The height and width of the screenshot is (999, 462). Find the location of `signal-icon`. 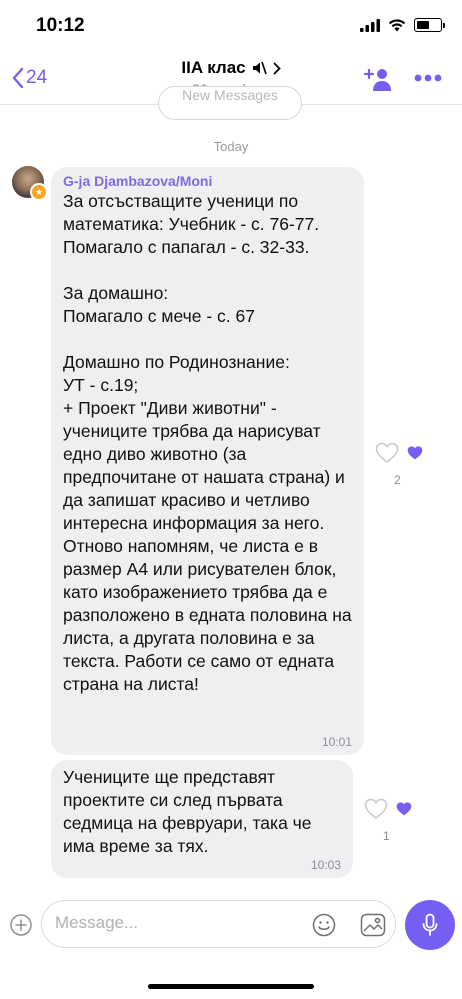

signal-icon is located at coordinates (370, 25).